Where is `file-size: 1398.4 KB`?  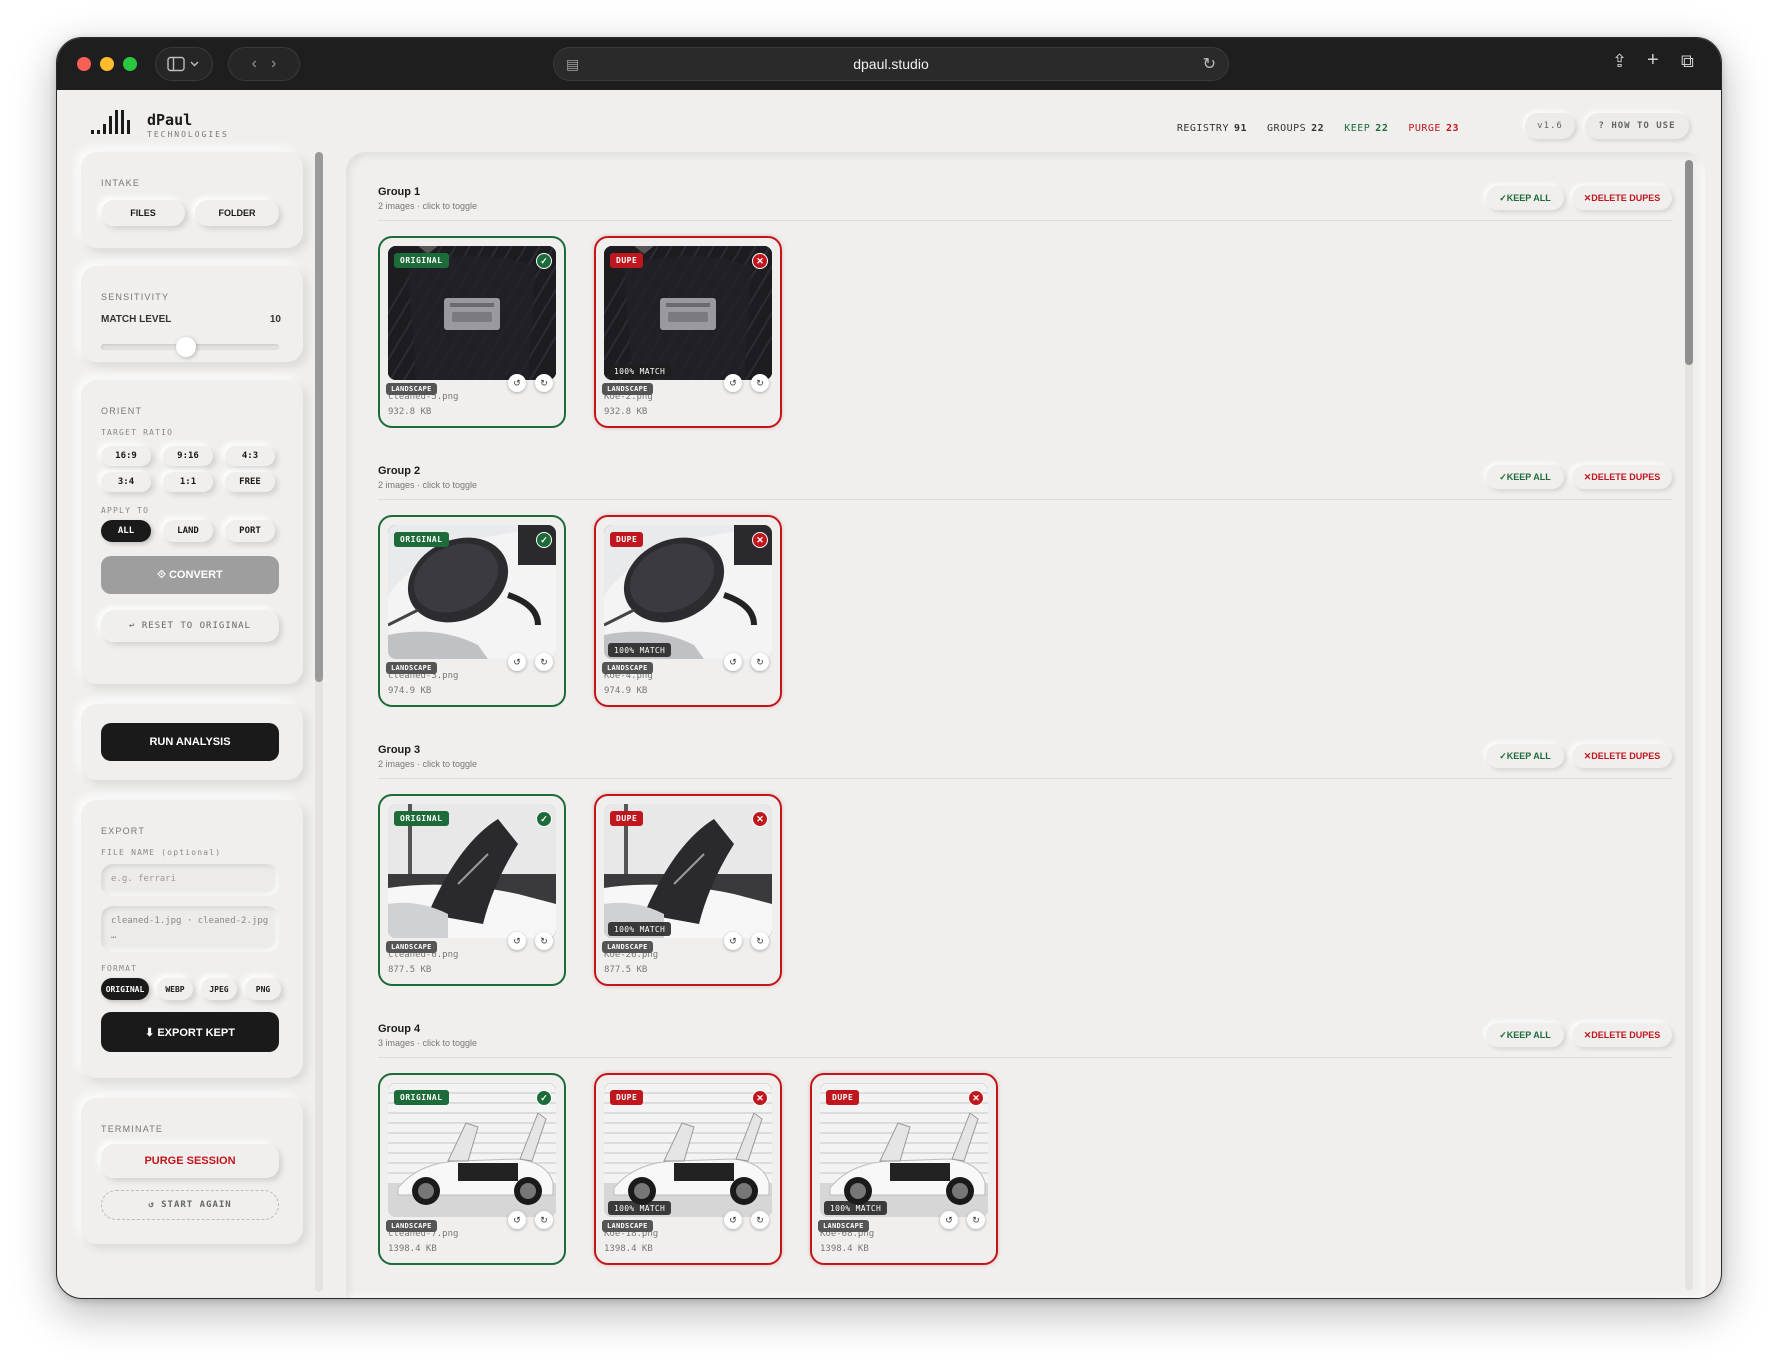
file-size: 1398.4 KB is located at coordinates (628, 1249).